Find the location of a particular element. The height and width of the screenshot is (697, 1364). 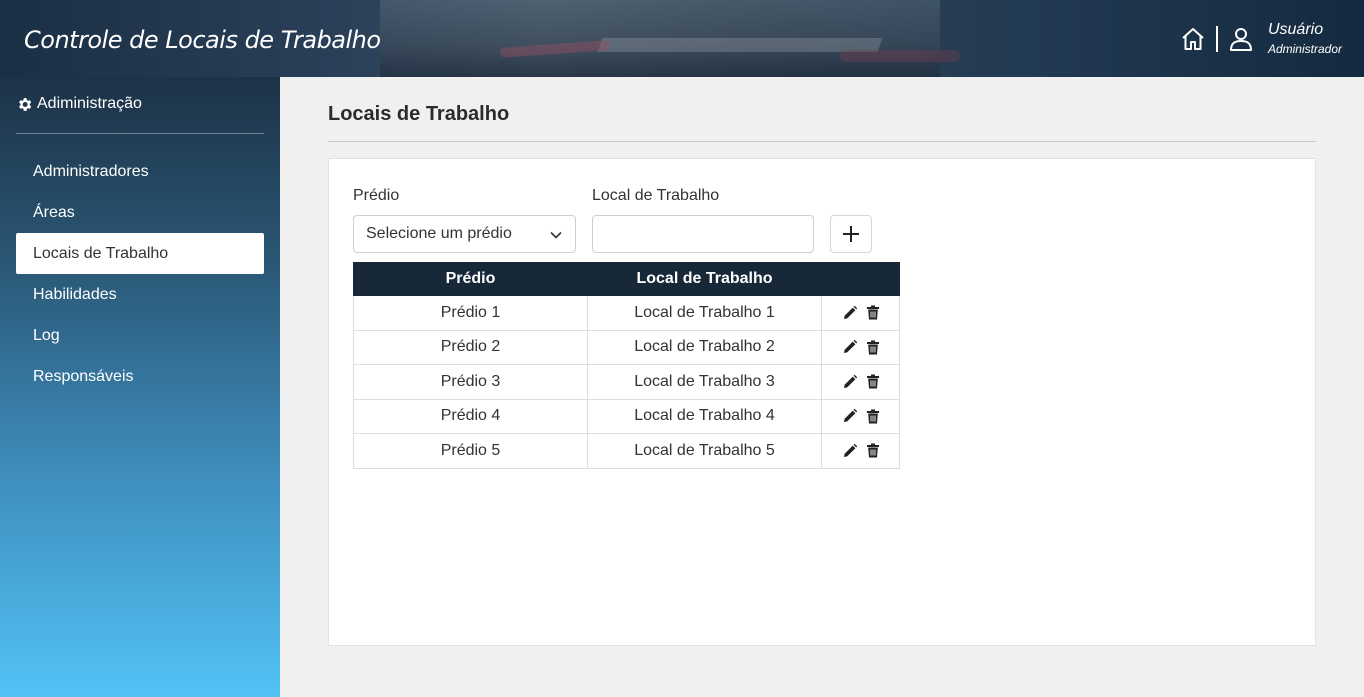

table-row: Prédio 2 Local de Trabalho 2 is located at coordinates (626, 347).